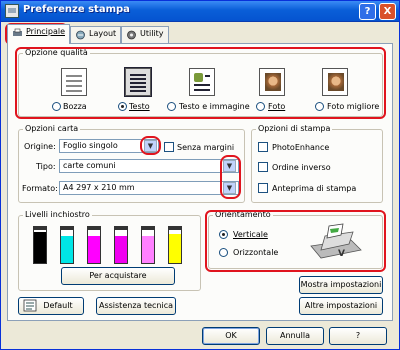  Describe the element at coordinates (12, 11) in the screenshot. I see `printer-app-icon` at that location.